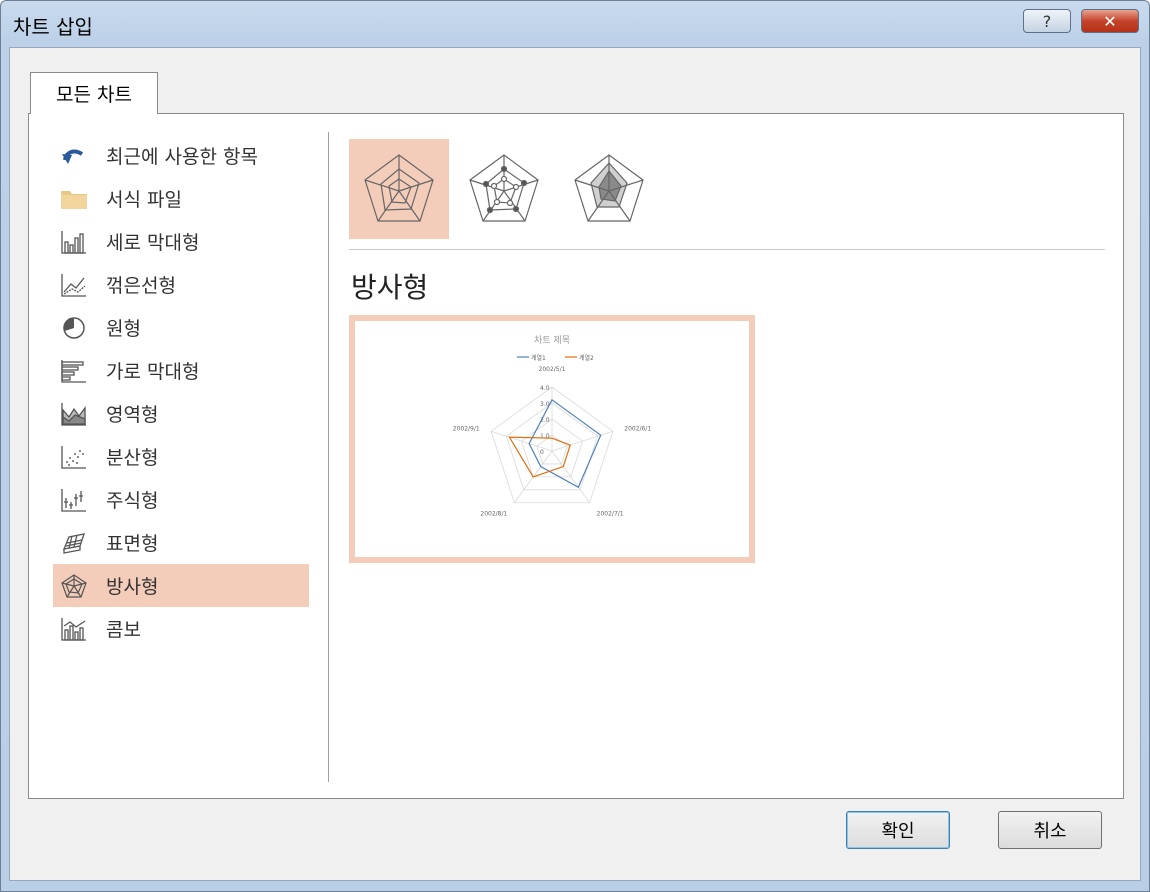 This screenshot has width=1150, height=892. Describe the element at coordinates (181, 585) in the screenshot. I see `sidebar-item-radar: 방사형` at that location.